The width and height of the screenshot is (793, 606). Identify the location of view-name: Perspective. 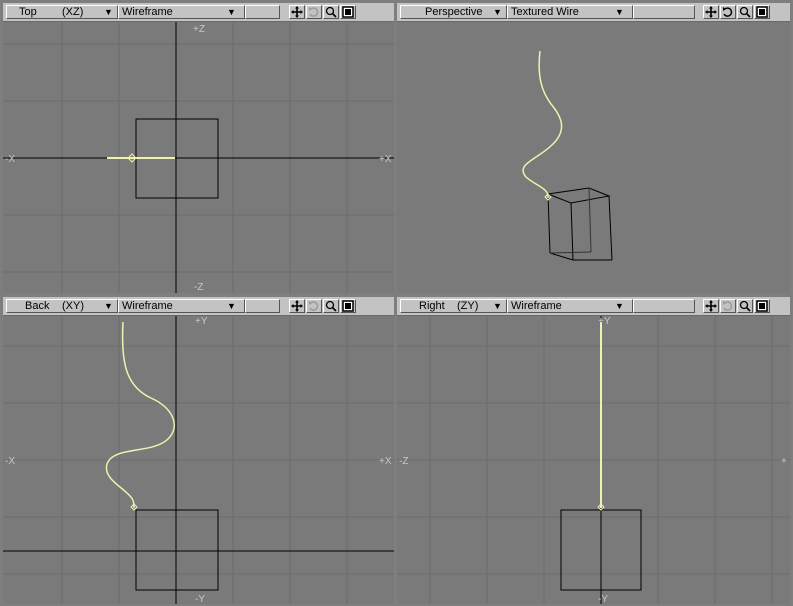
(454, 12).